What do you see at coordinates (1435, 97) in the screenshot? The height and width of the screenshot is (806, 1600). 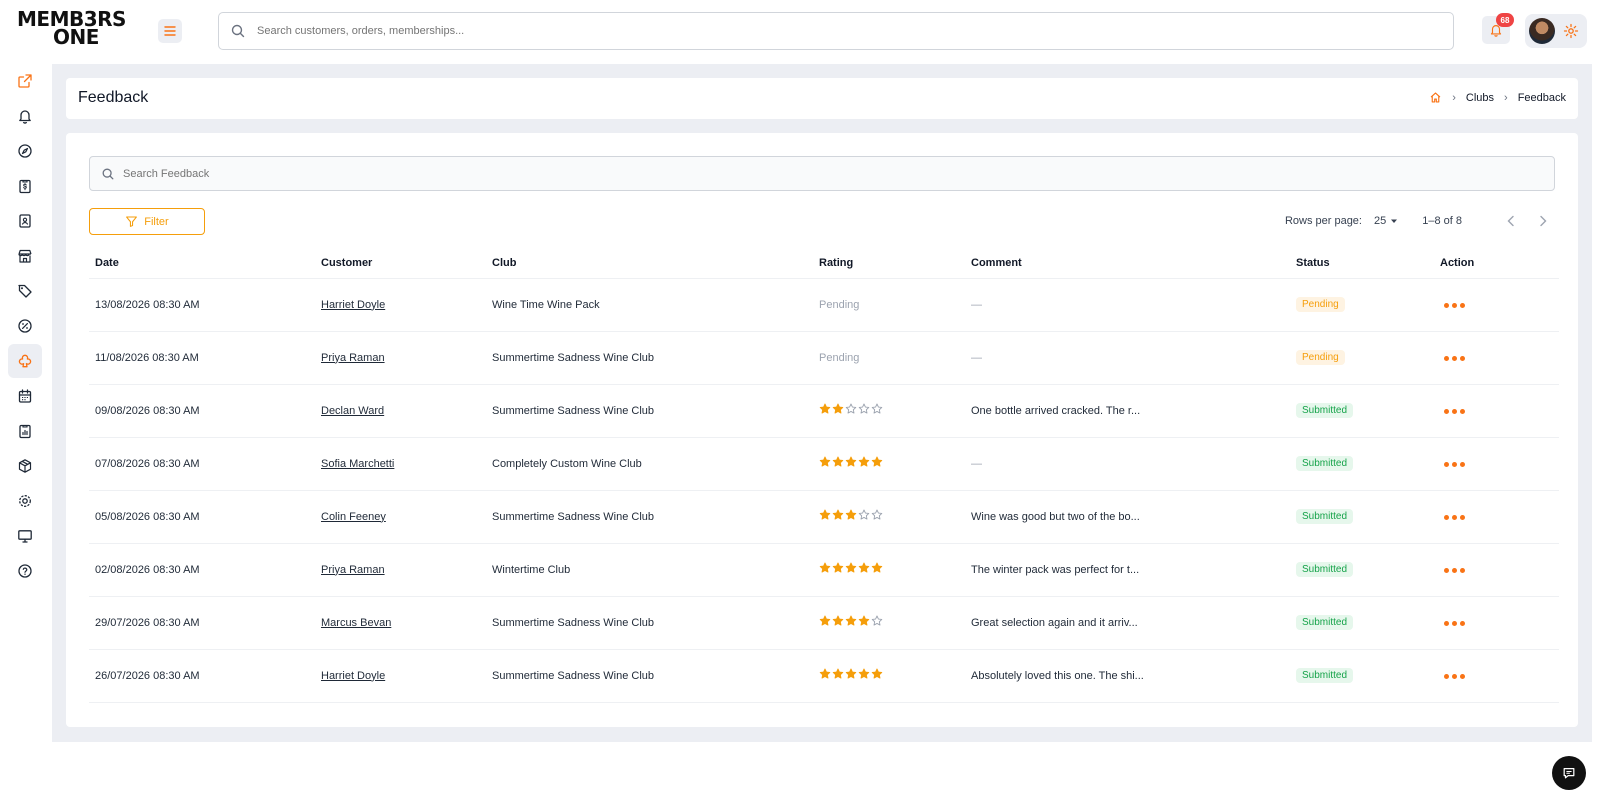 I see `home-icon` at bounding box center [1435, 97].